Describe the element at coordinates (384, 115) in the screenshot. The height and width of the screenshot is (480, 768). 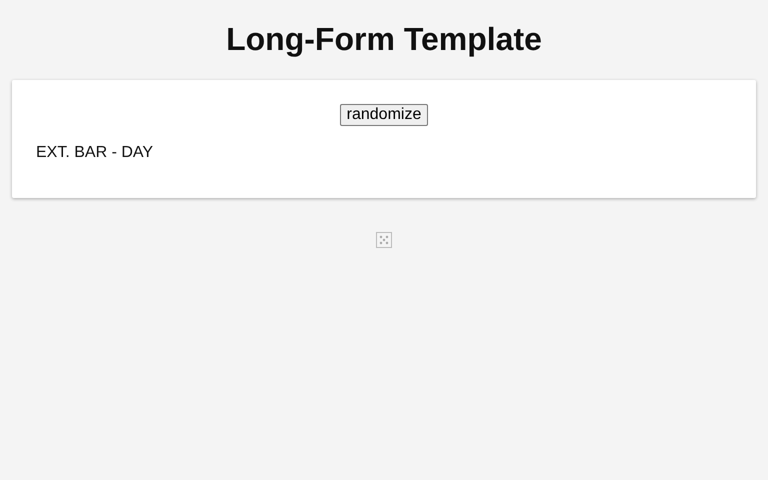
I see `randomize-button: randomize` at that location.